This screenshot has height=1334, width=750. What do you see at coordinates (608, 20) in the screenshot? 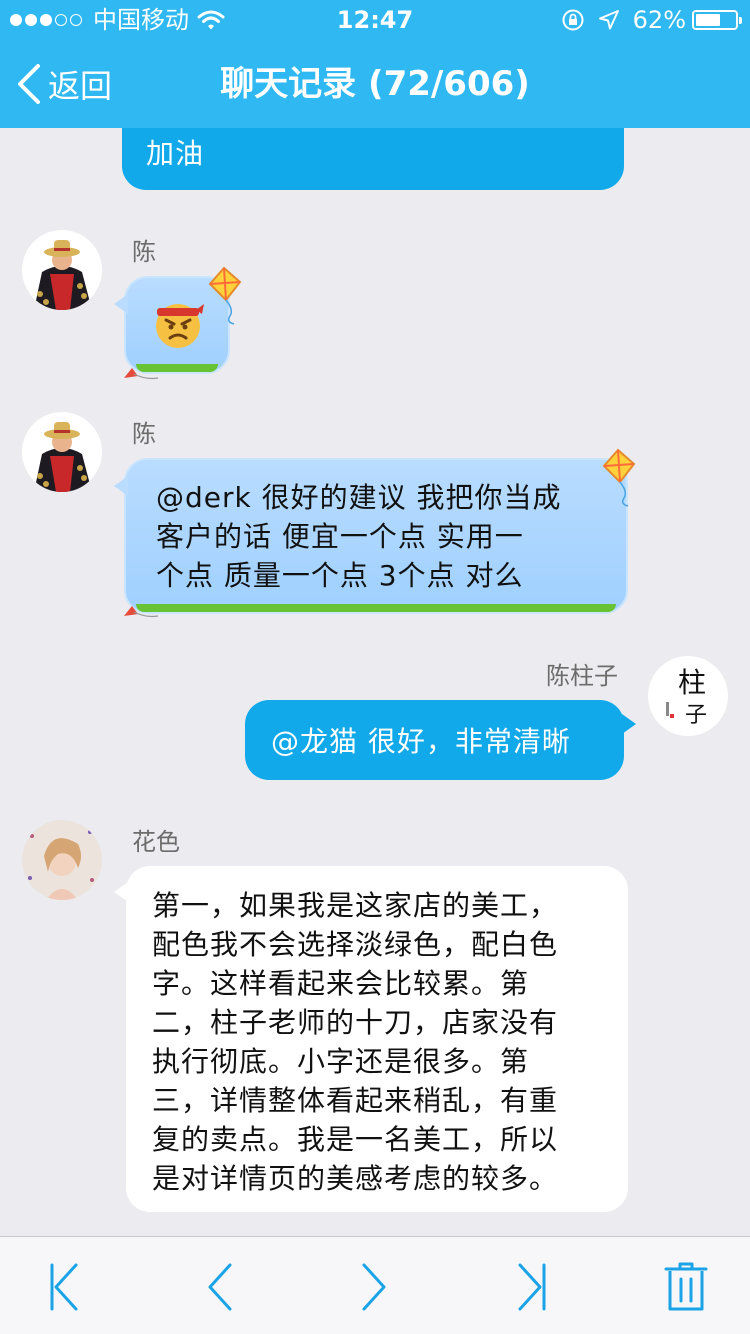
I see `location-arrow-icon` at bounding box center [608, 20].